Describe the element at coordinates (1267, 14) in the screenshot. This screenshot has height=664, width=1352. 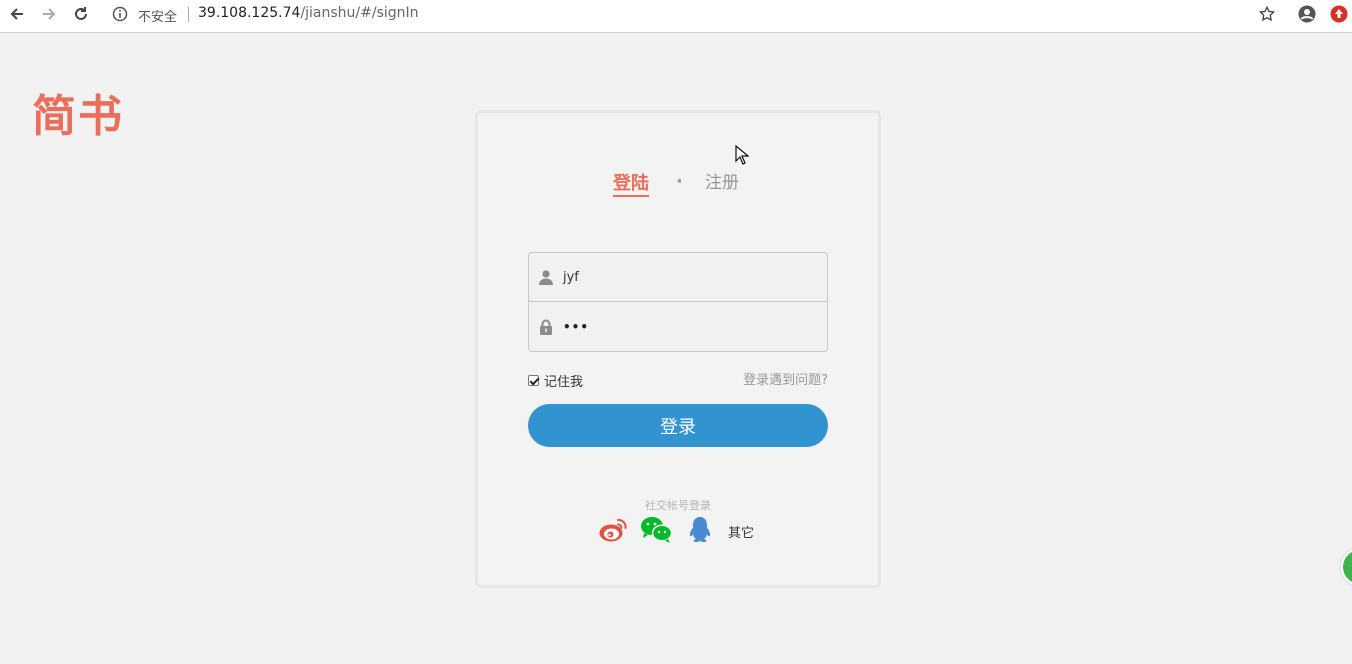
I see `bookmark-star-icon` at that location.